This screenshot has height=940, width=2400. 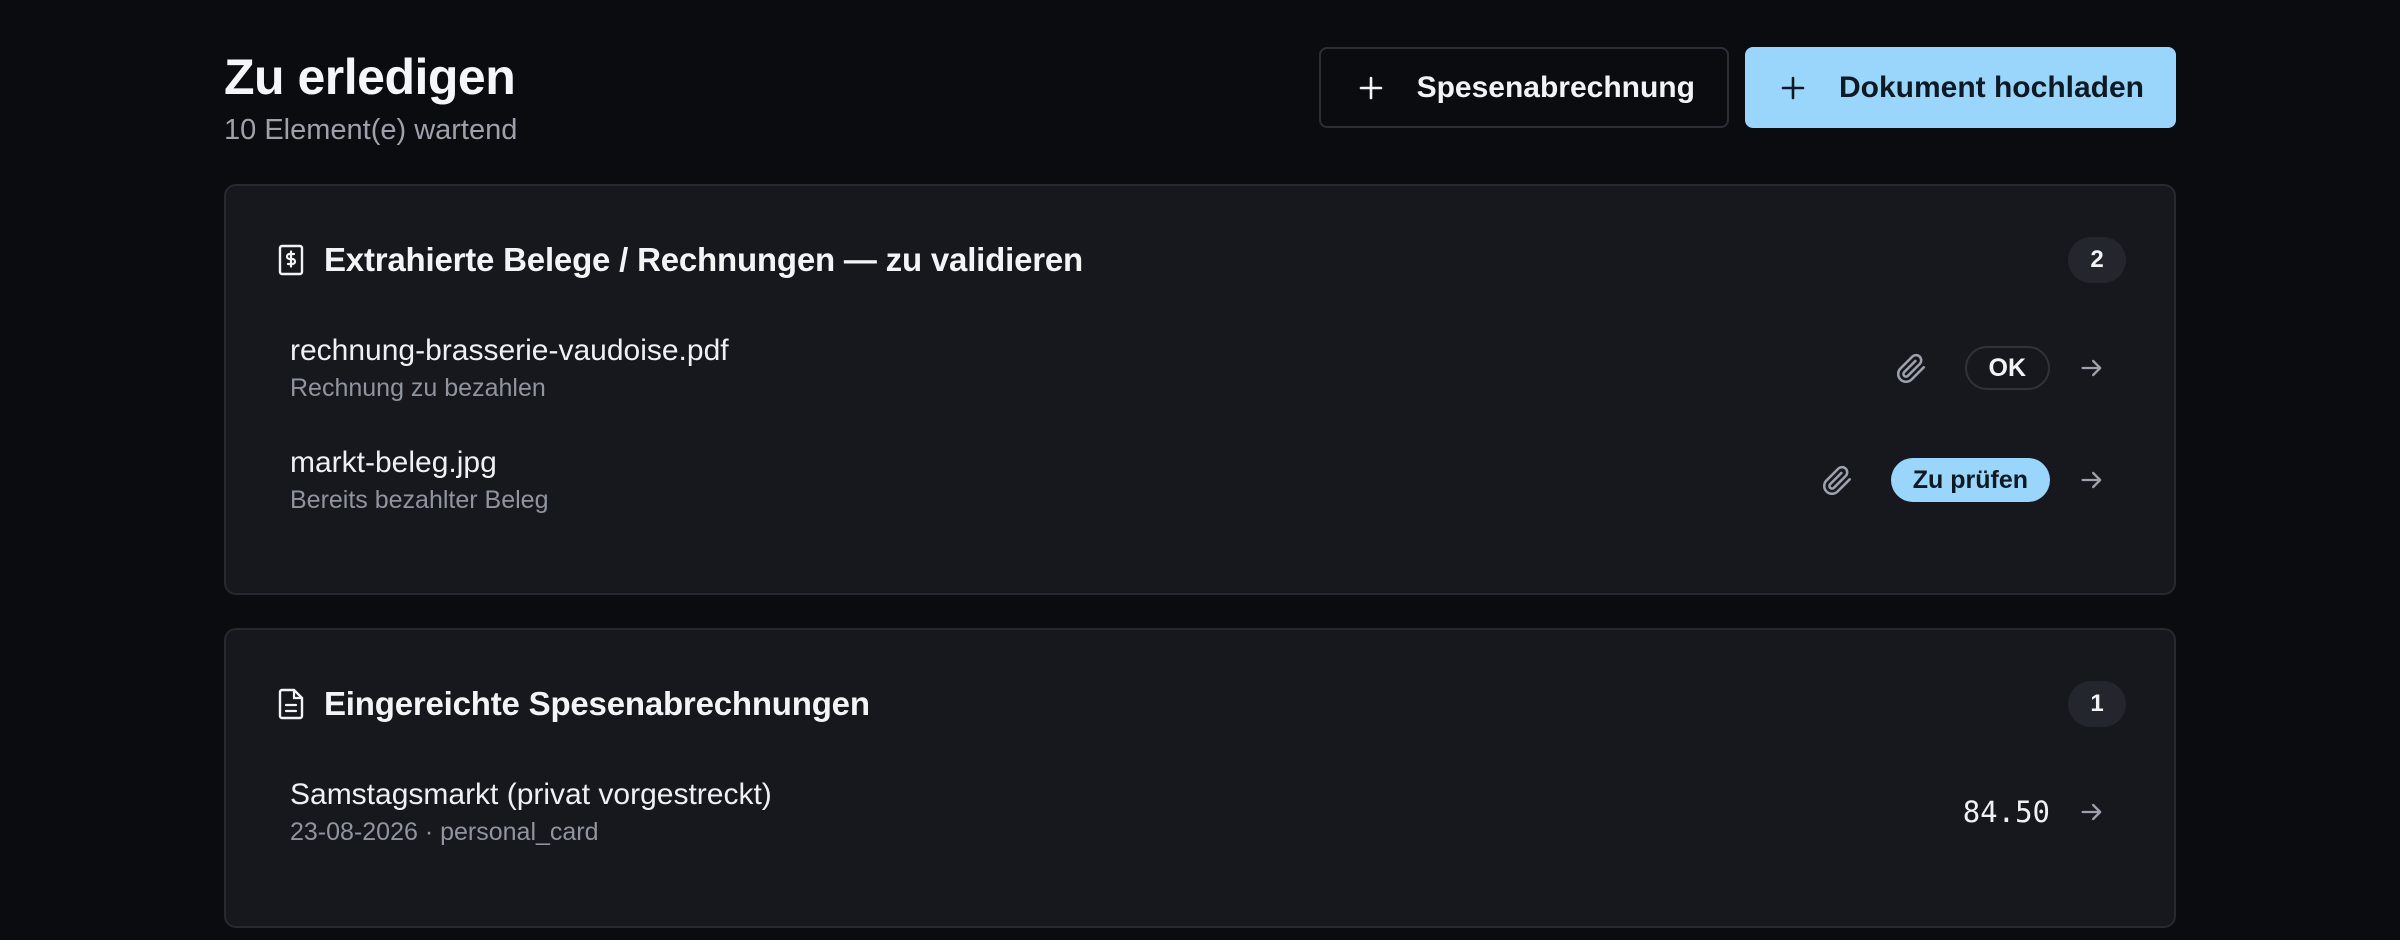 What do you see at coordinates (2097, 260) in the screenshot?
I see `count-badge: 2` at bounding box center [2097, 260].